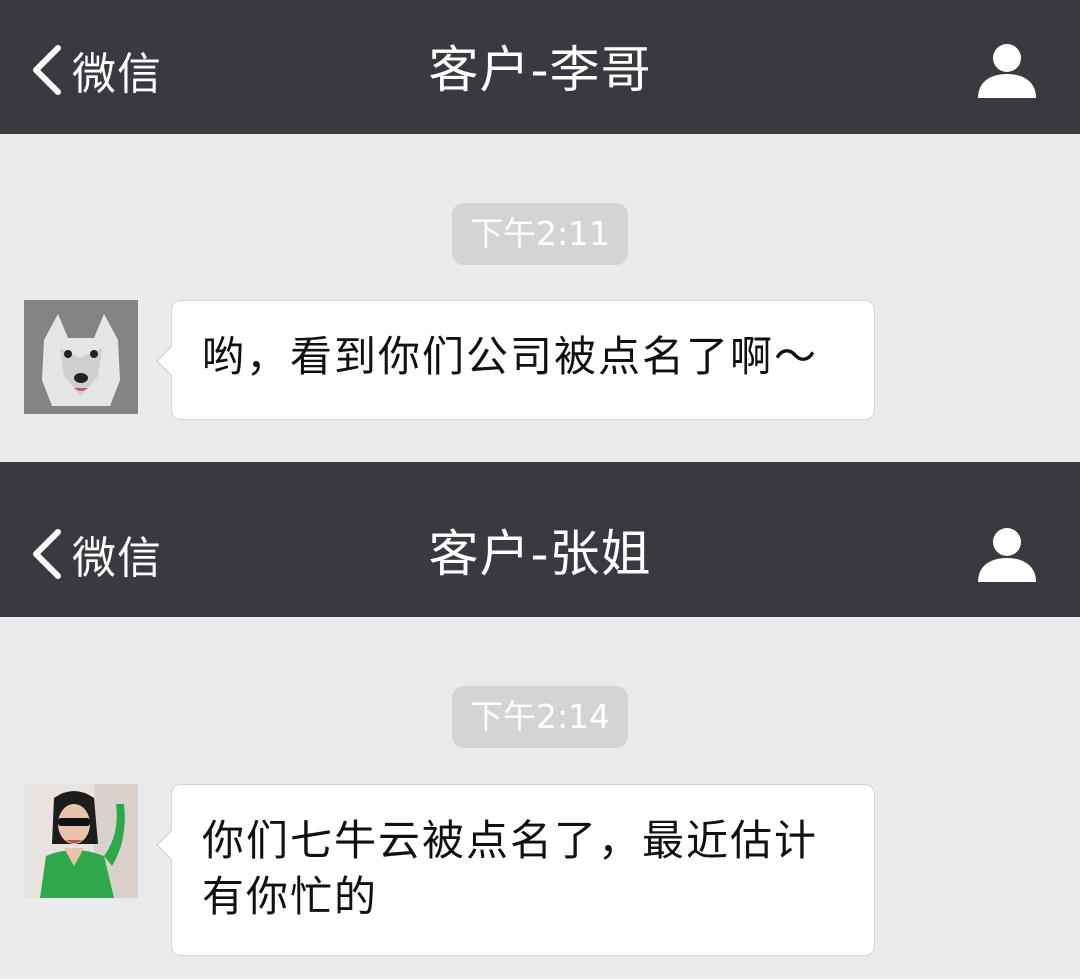 This screenshot has height=979, width=1080. I want to click on message-bubble: 哟，看到你们公司被点名了啊～, so click(515, 360).